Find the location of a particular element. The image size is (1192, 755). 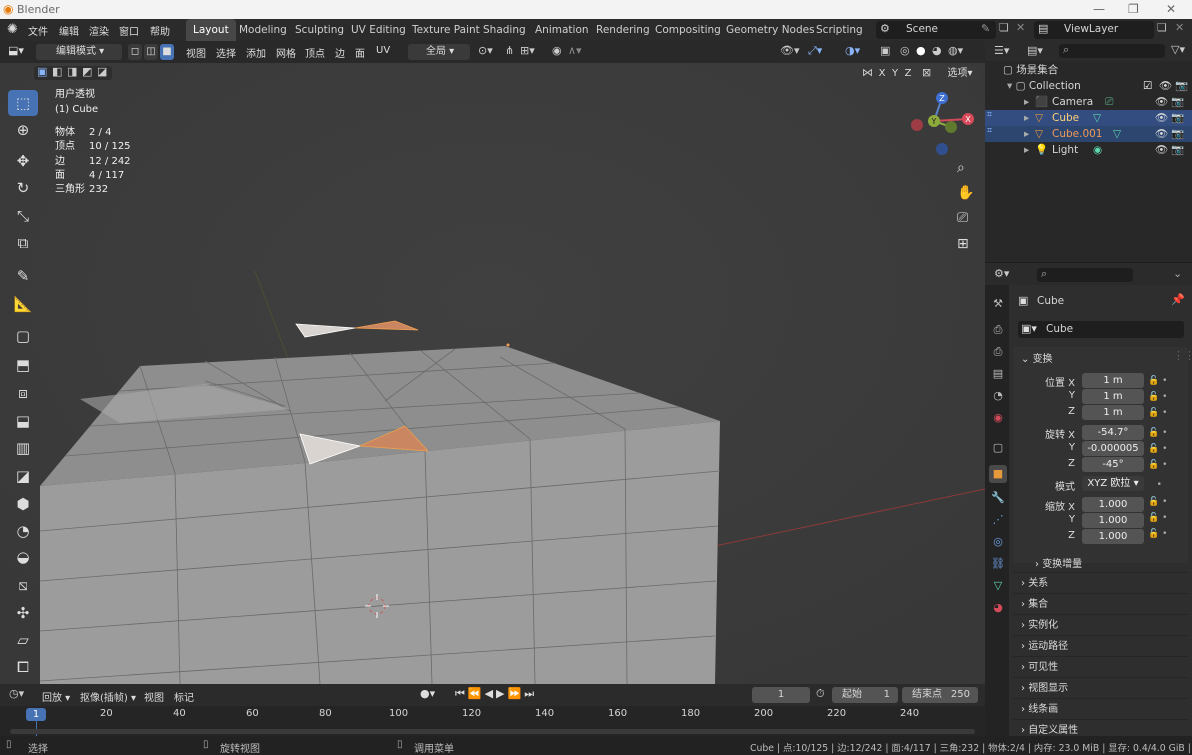

drag-handle-icon: ⋮⋮ is located at coordinates (1182, 355).